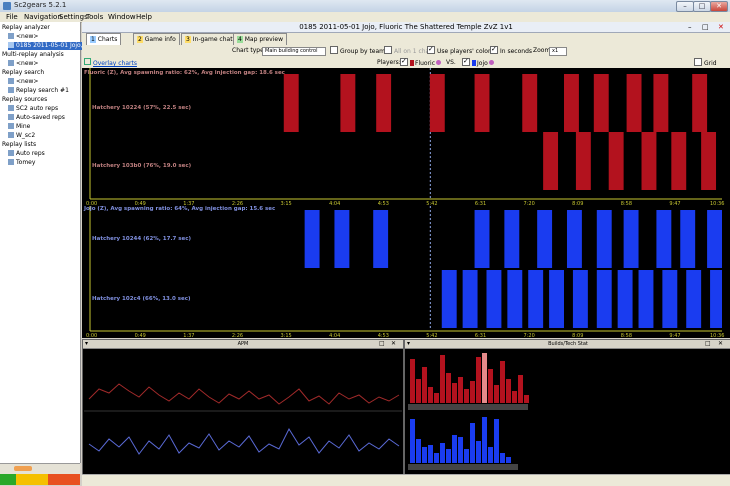 The width and height of the screenshot is (730, 486). Describe the element at coordinates (40, 55) in the screenshot. I see `sidebar-item: Multi-replay analysis` at that location.